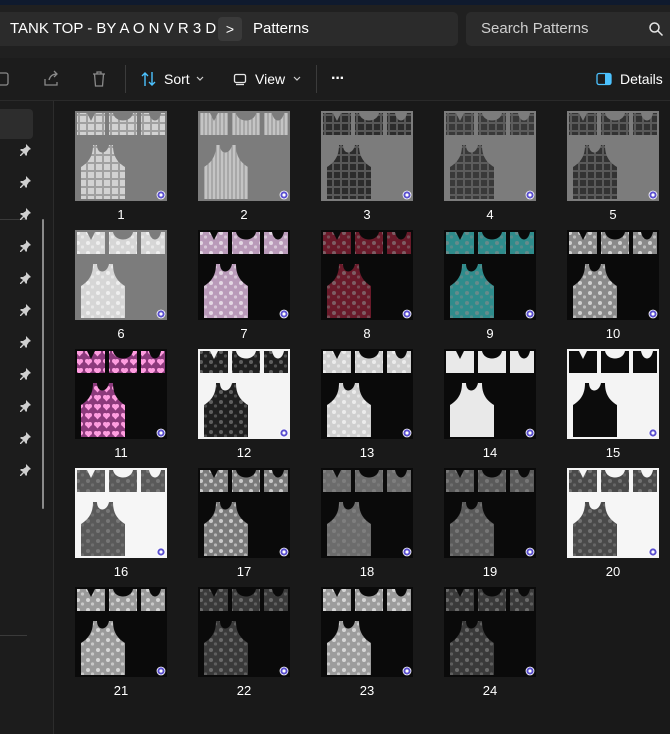 This screenshot has height=734, width=670. What do you see at coordinates (121, 571) in the screenshot?
I see `thumbnail-label: 16` at bounding box center [121, 571].